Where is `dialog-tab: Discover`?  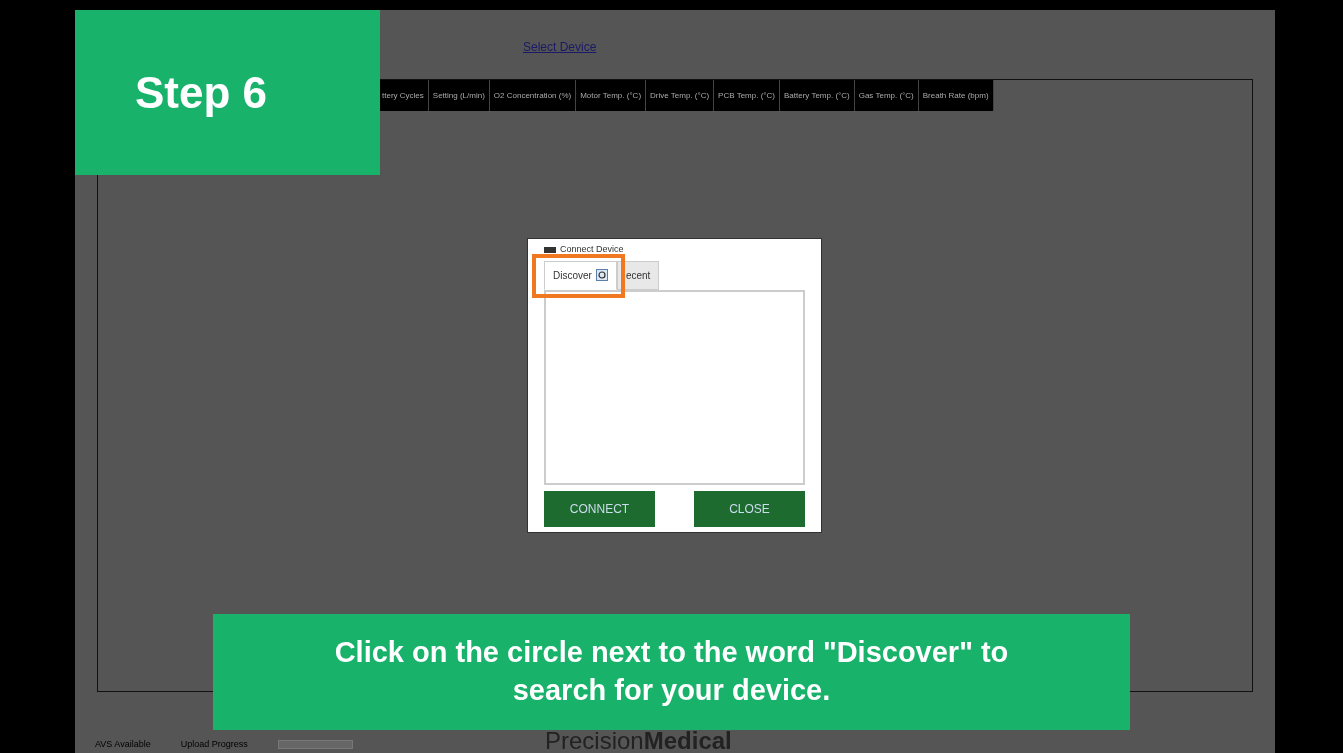
dialog-tab: Discover is located at coordinates (580, 275).